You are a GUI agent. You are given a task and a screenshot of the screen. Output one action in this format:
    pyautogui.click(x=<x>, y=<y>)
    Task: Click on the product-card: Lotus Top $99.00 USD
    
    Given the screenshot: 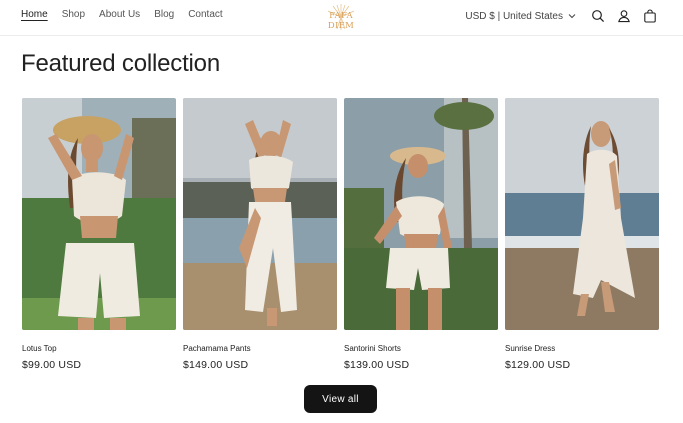 What is the action you would take?
    pyautogui.click(x=99, y=234)
    